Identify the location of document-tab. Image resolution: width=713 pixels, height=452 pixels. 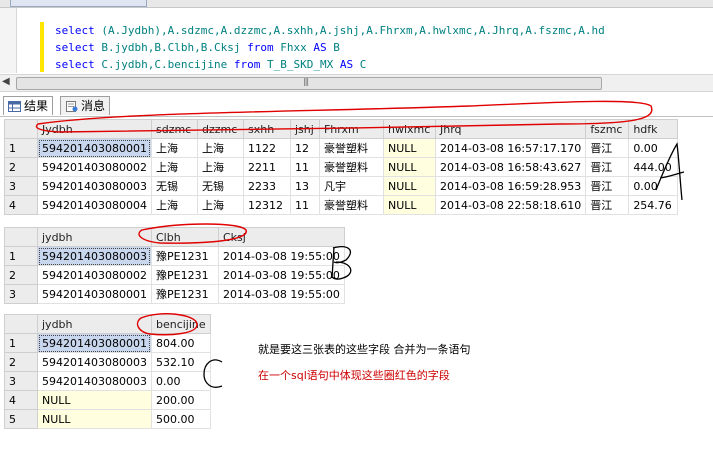
(78, 3).